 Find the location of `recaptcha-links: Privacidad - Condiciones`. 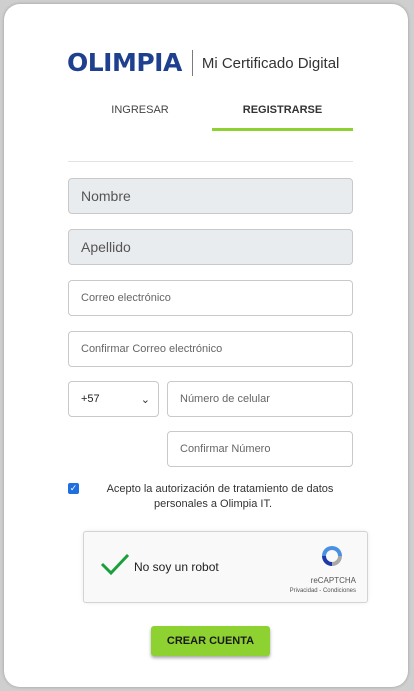

recaptcha-links: Privacidad - Condiciones is located at coordinates (323, 591).